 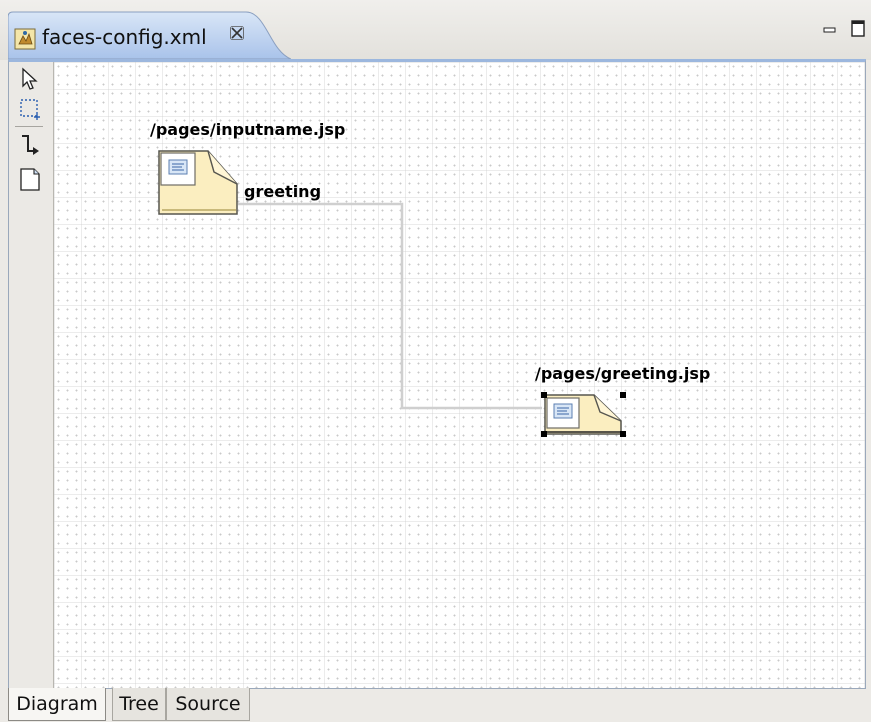 I want to click on page-label-greeting: /pages/greeting.jsp, so click(x=623, y=373).